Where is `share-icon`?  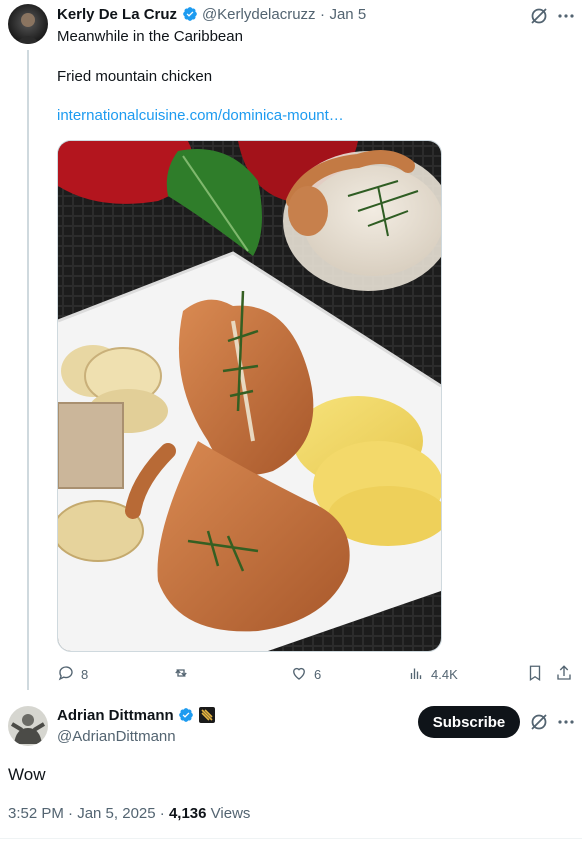 share-icon is located at coordinates (564, 675).